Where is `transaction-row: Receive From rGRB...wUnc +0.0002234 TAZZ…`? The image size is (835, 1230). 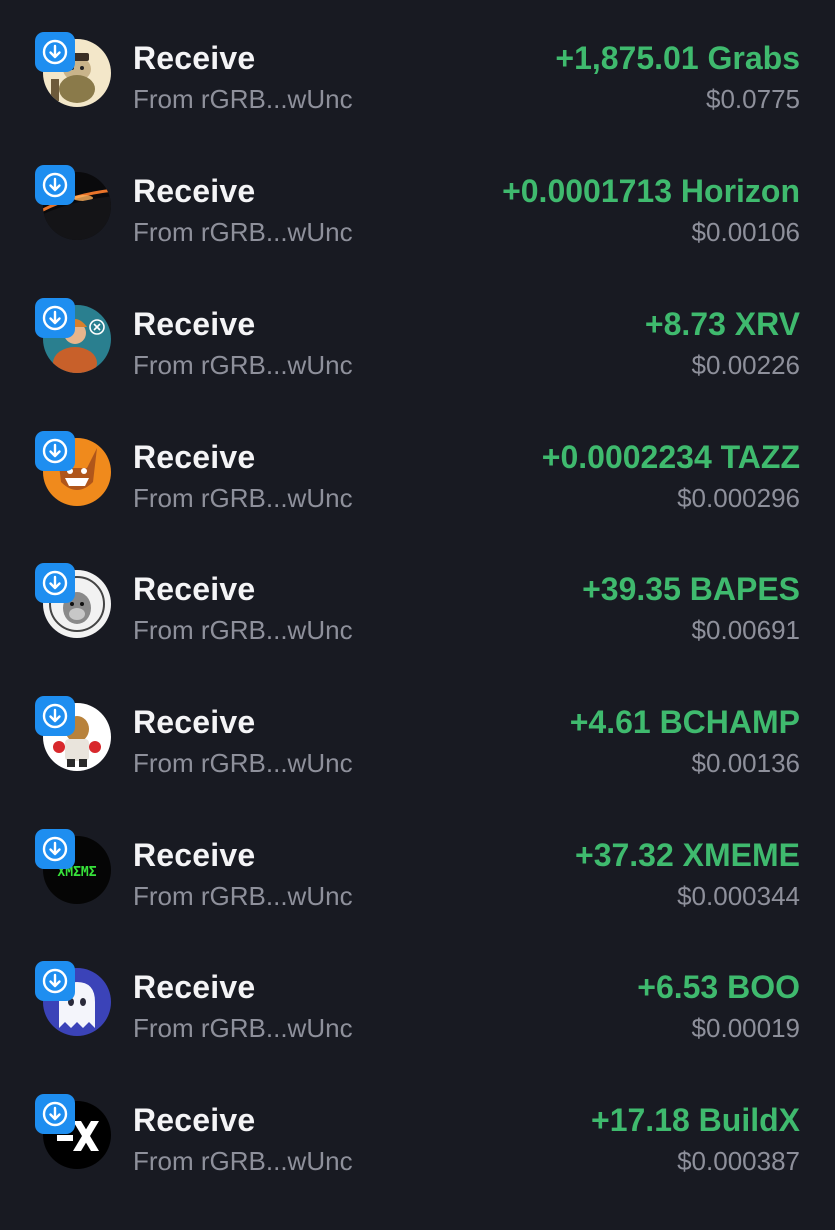
transaction-row: Receive From rGRB...wUnc +0.0002234 TAZZ… is located at coordinates (417, 499).